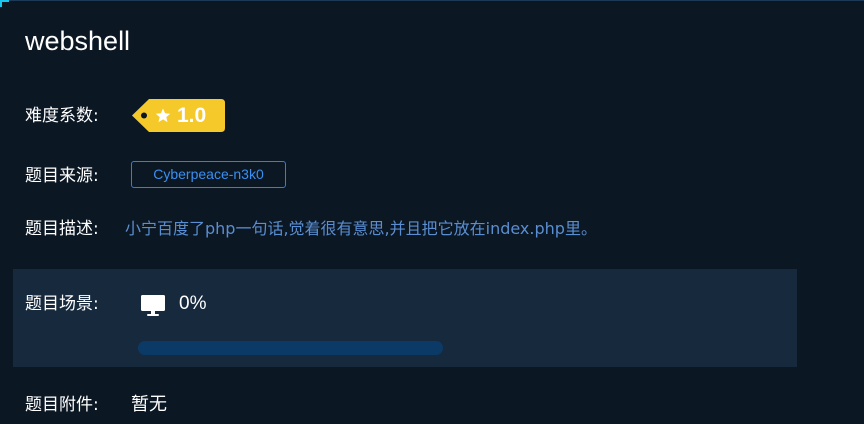  Describe the element at coordinates (208, 174) in the screenshot. I see `source-tag: Cyberpeace-n3k0` at that location.